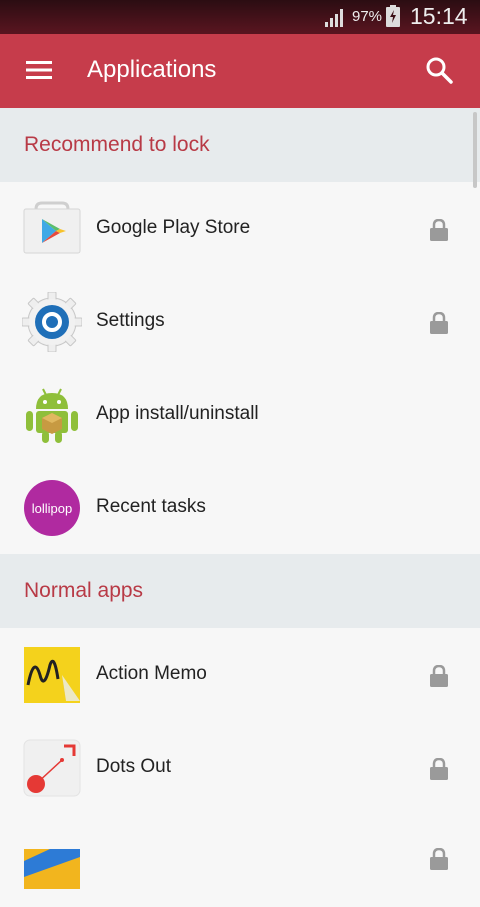 The width and height of the screenshot is (480, 907). I want to click on list-item-app-install: App install/uninstall, so click(240, 414).